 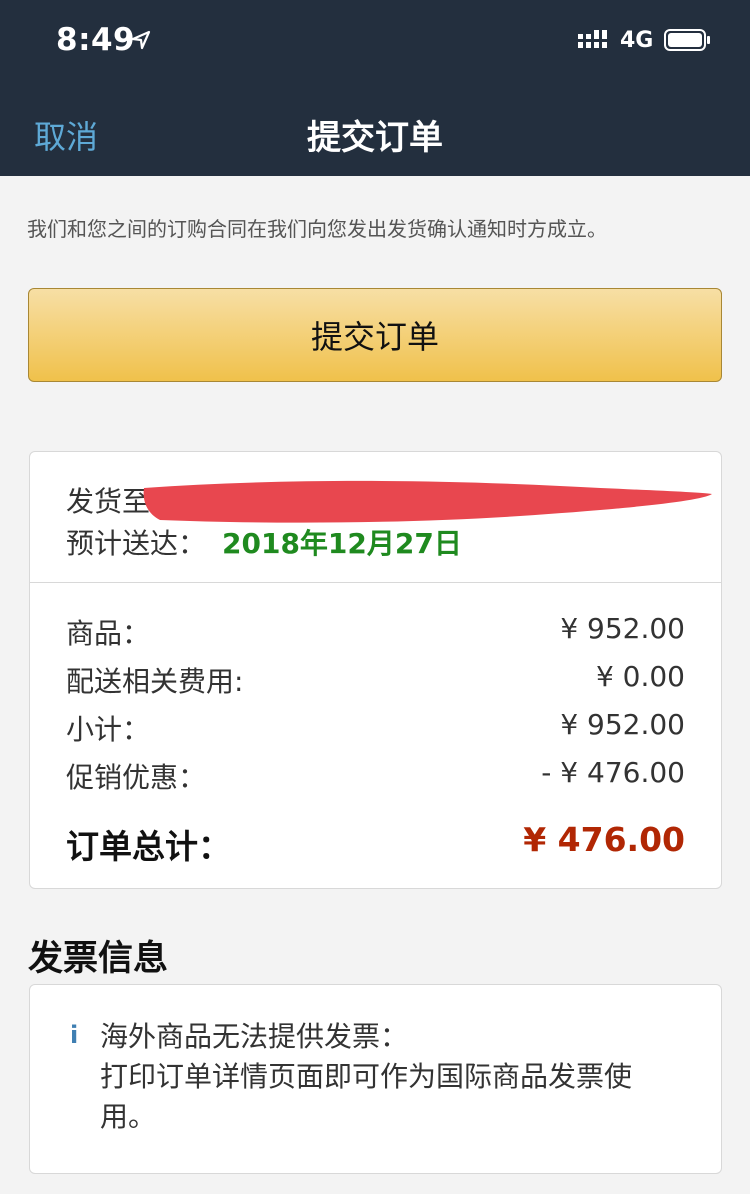 I want to click on info-icon: i, so click(x=74, y=1035).